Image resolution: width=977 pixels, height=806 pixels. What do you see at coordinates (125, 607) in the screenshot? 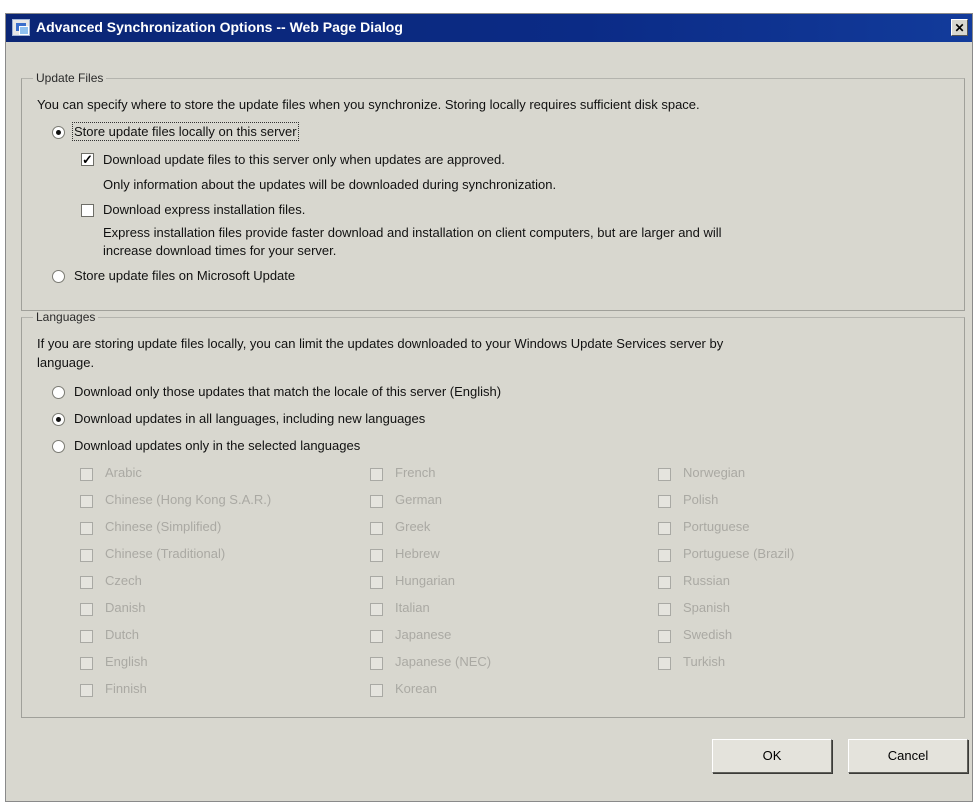
I see `language-label-danish: Danish` at bounding box center [125, 607].